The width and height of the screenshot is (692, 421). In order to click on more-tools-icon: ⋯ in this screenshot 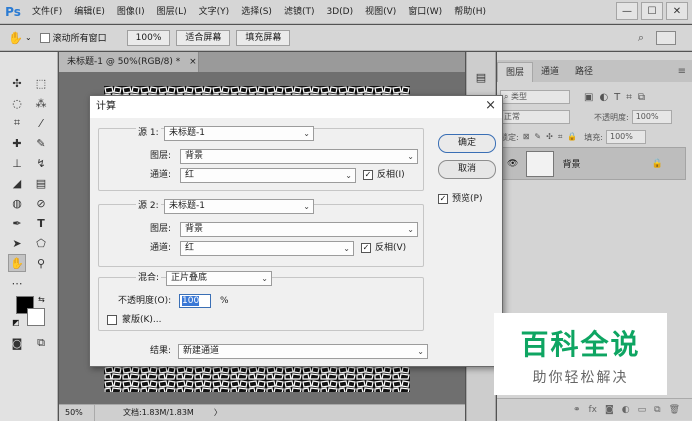, I will do `click(17, 283)`.